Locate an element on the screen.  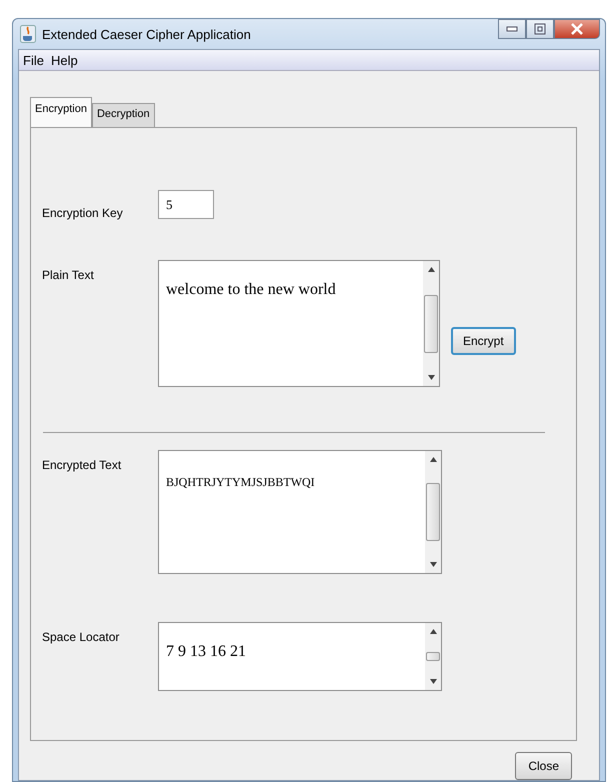
field-label: Space Locator is located at coordinates (81, 637).